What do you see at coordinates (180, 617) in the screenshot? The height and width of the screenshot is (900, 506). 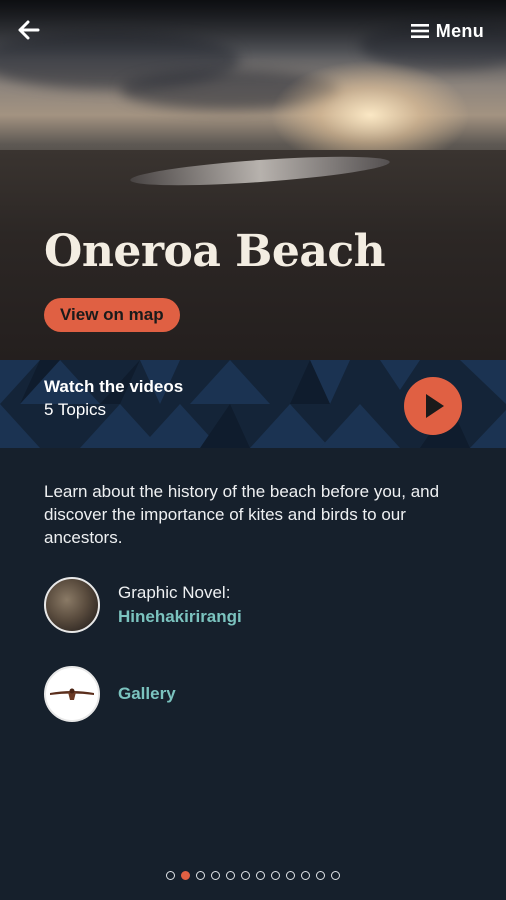 I see `graphic-novel-title: Hinehakirirangi` at bounding box center [180, 617].